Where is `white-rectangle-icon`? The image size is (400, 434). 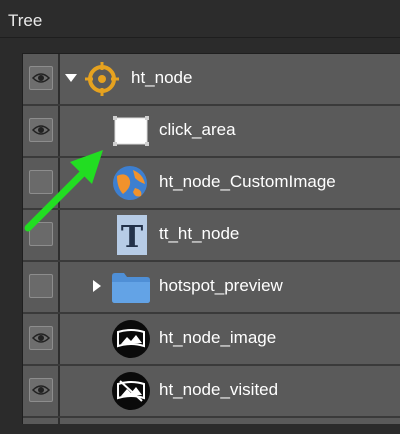 white-rectangle-icon is located at coordinates (131, 131).